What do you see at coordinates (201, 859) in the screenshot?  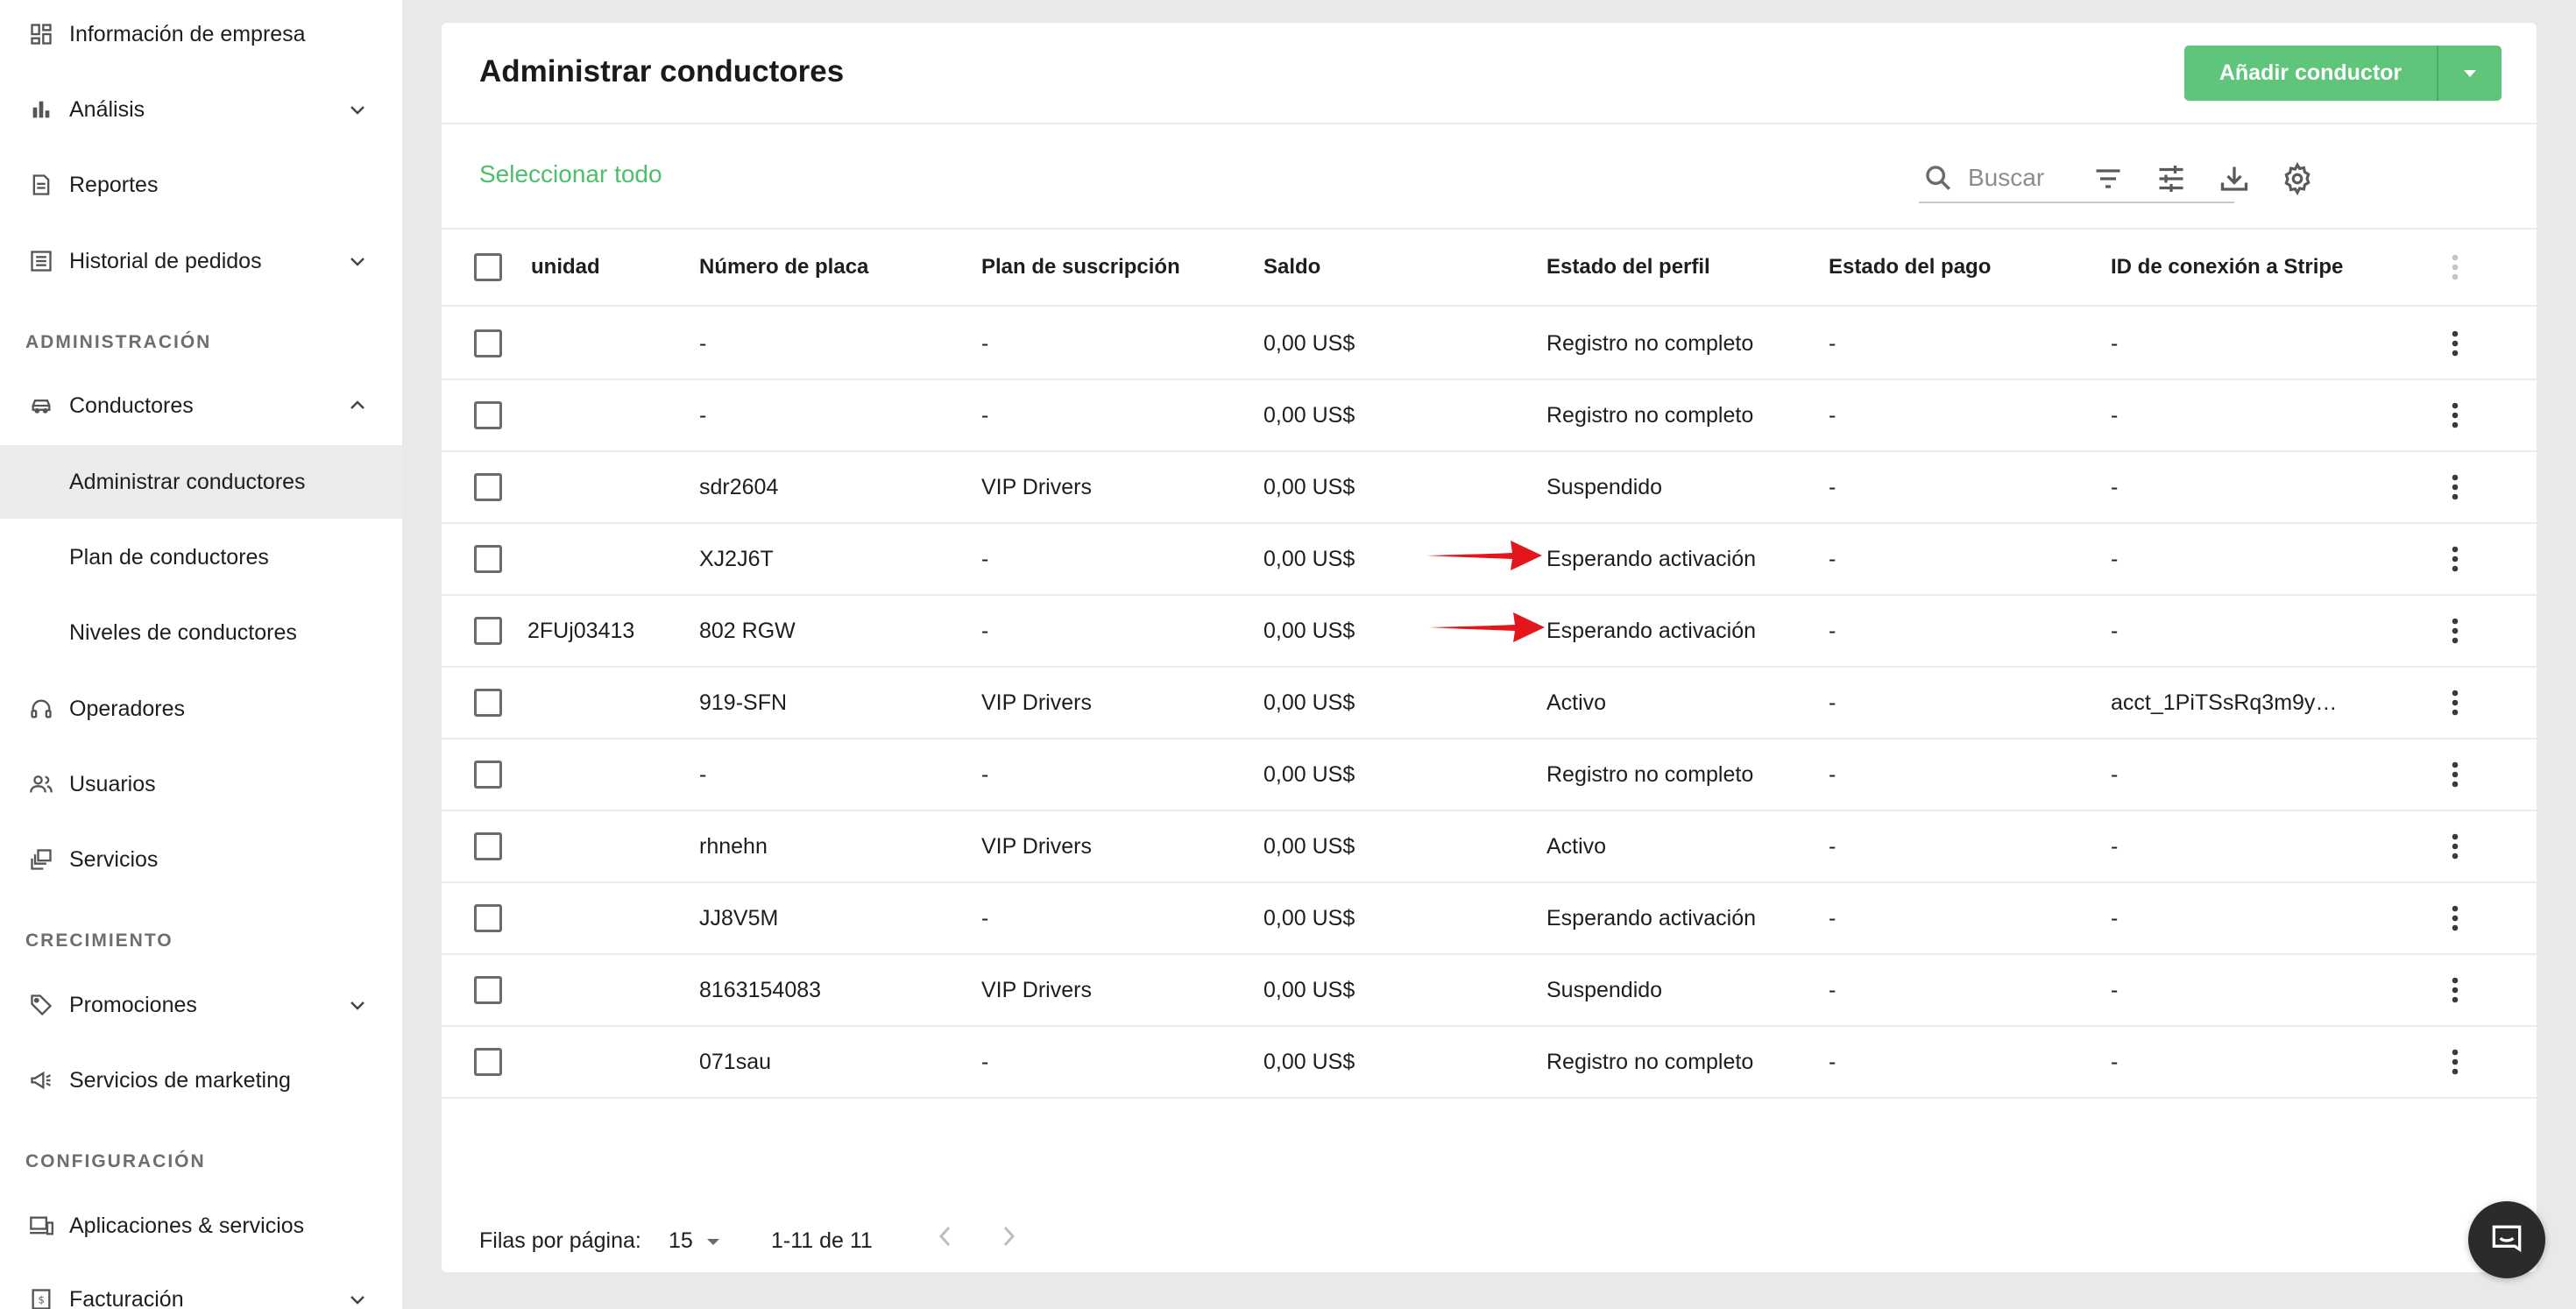 I see `sidebar-item-services: Servicios` at bounding box center [201, 859].